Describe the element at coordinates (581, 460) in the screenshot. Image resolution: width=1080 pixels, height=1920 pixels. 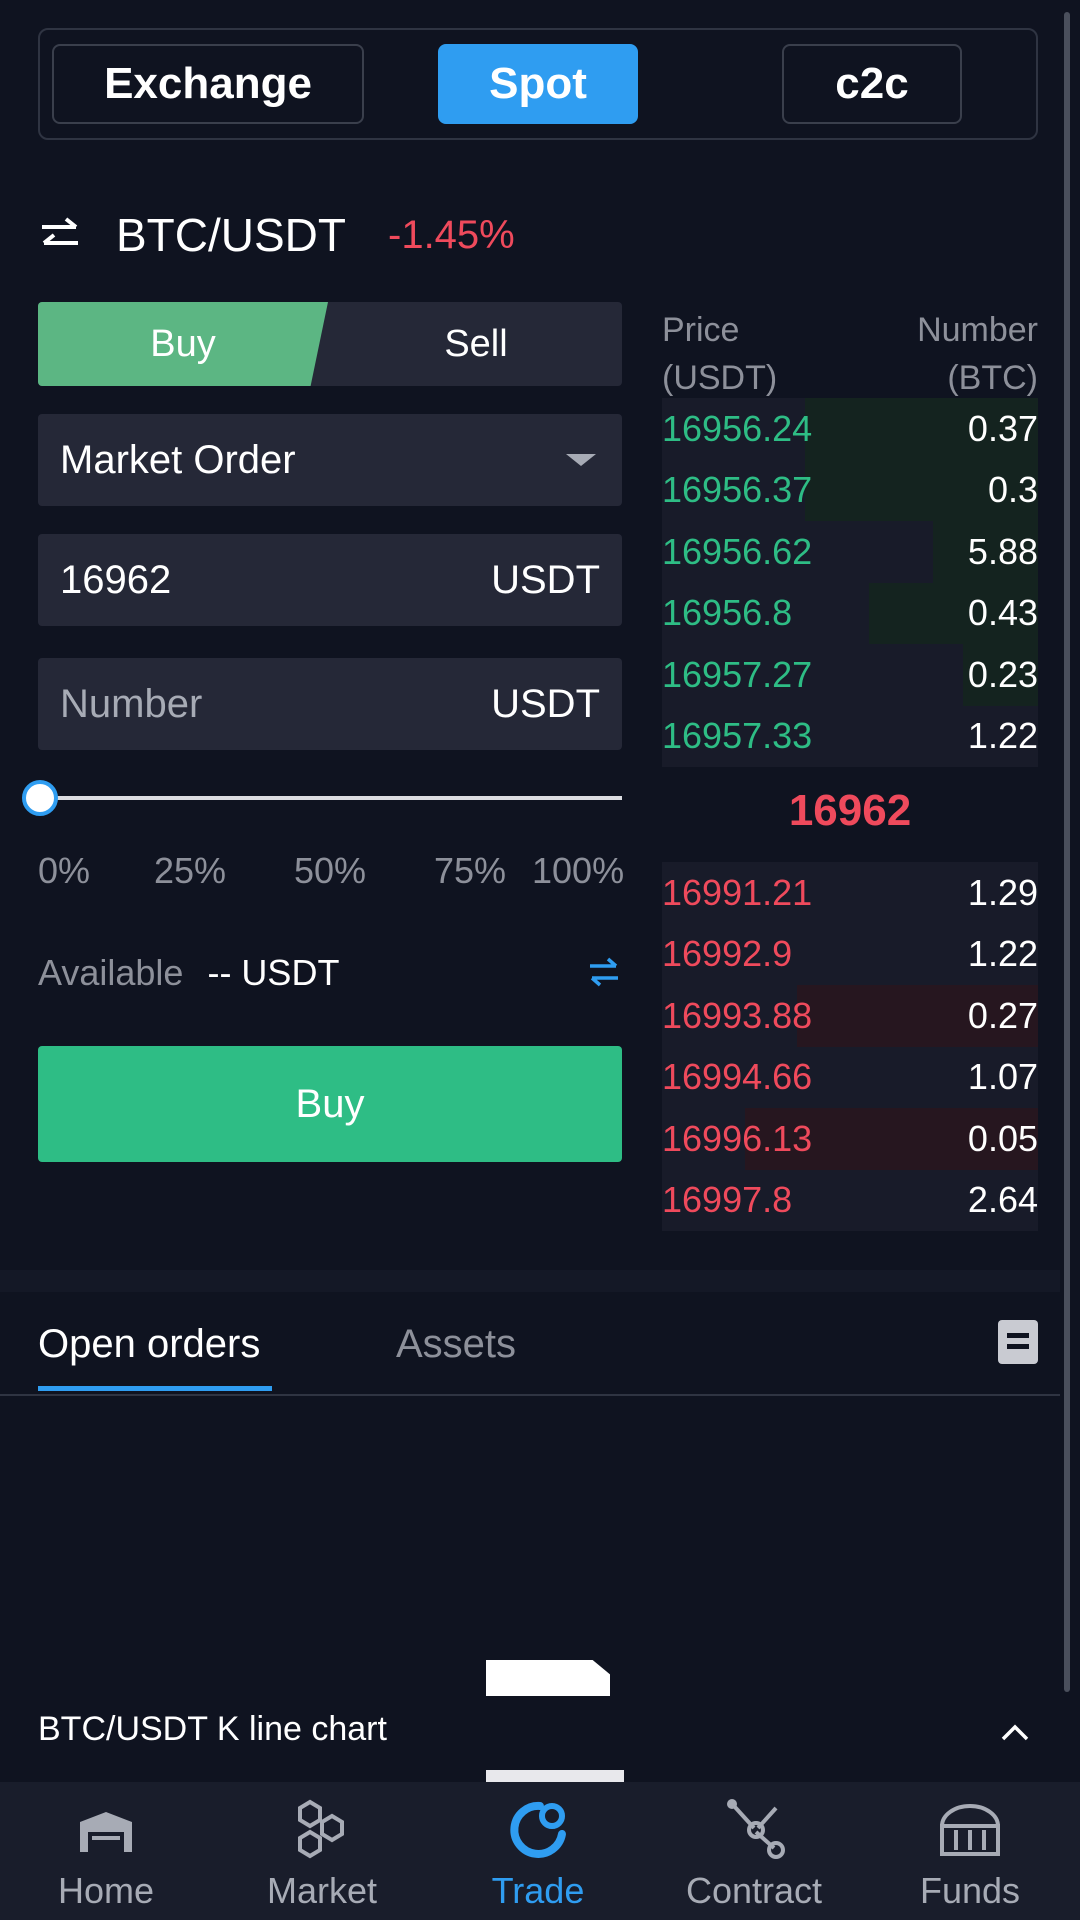
I see `caret-down-icon` at that location.